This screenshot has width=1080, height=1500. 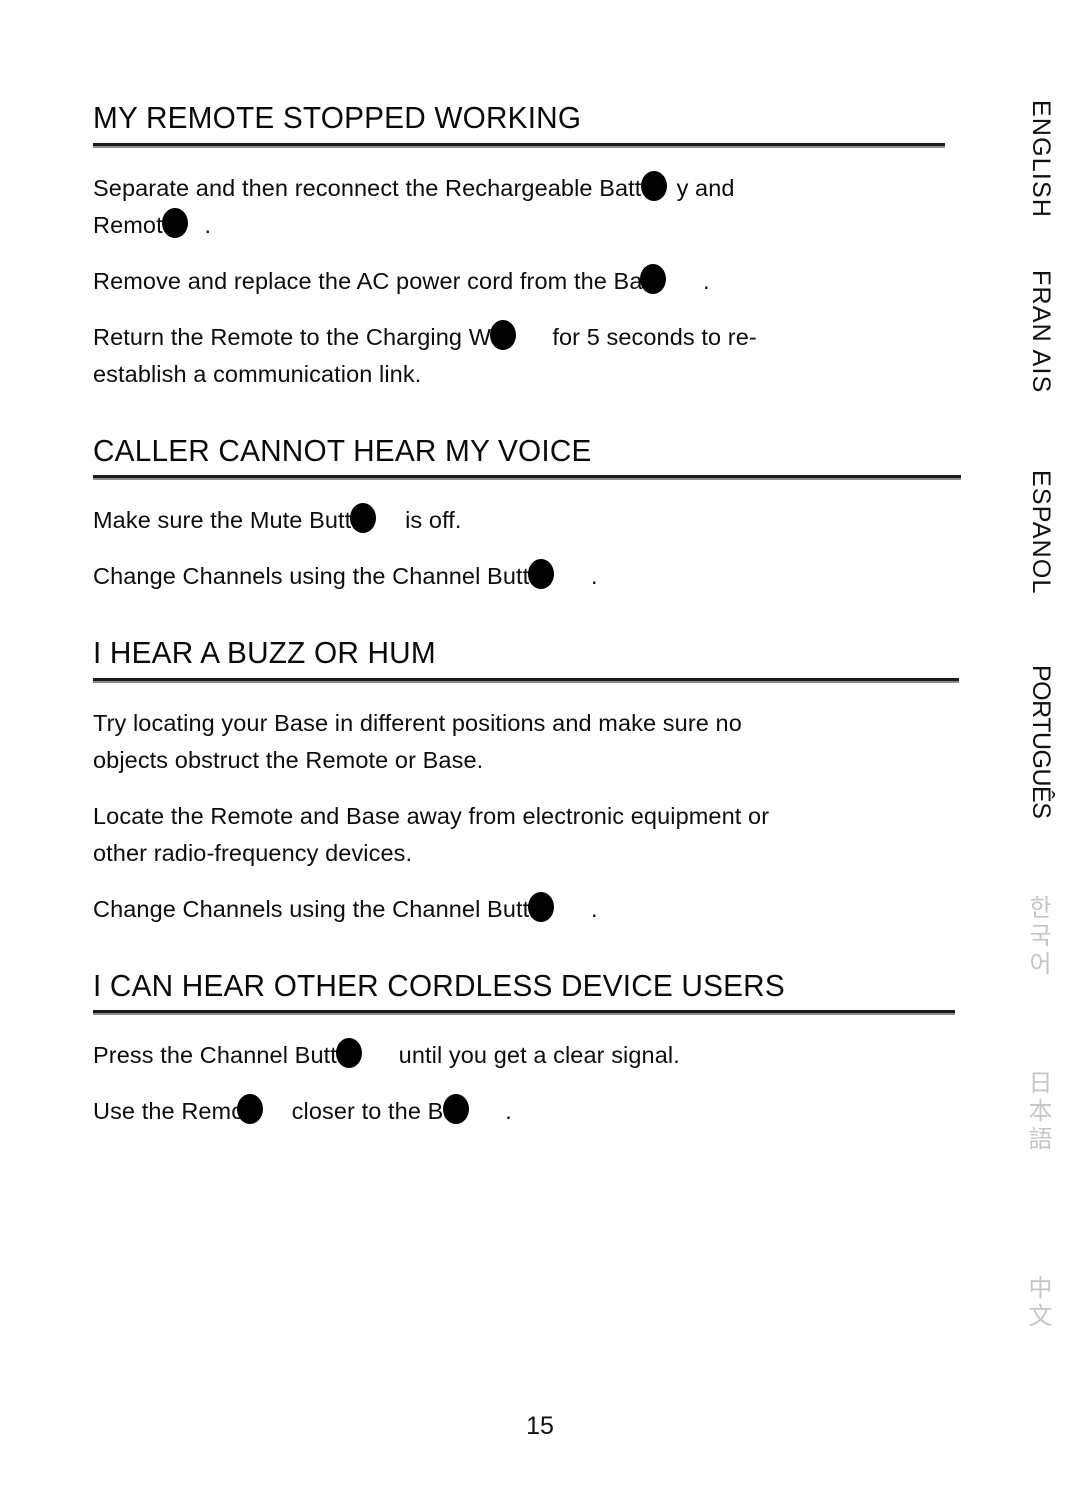 What do you see at coordinates (1020, 1303) in the screenshot?
I see `language-tab-chinese: 中文` at bounding box center [1020, 1303].